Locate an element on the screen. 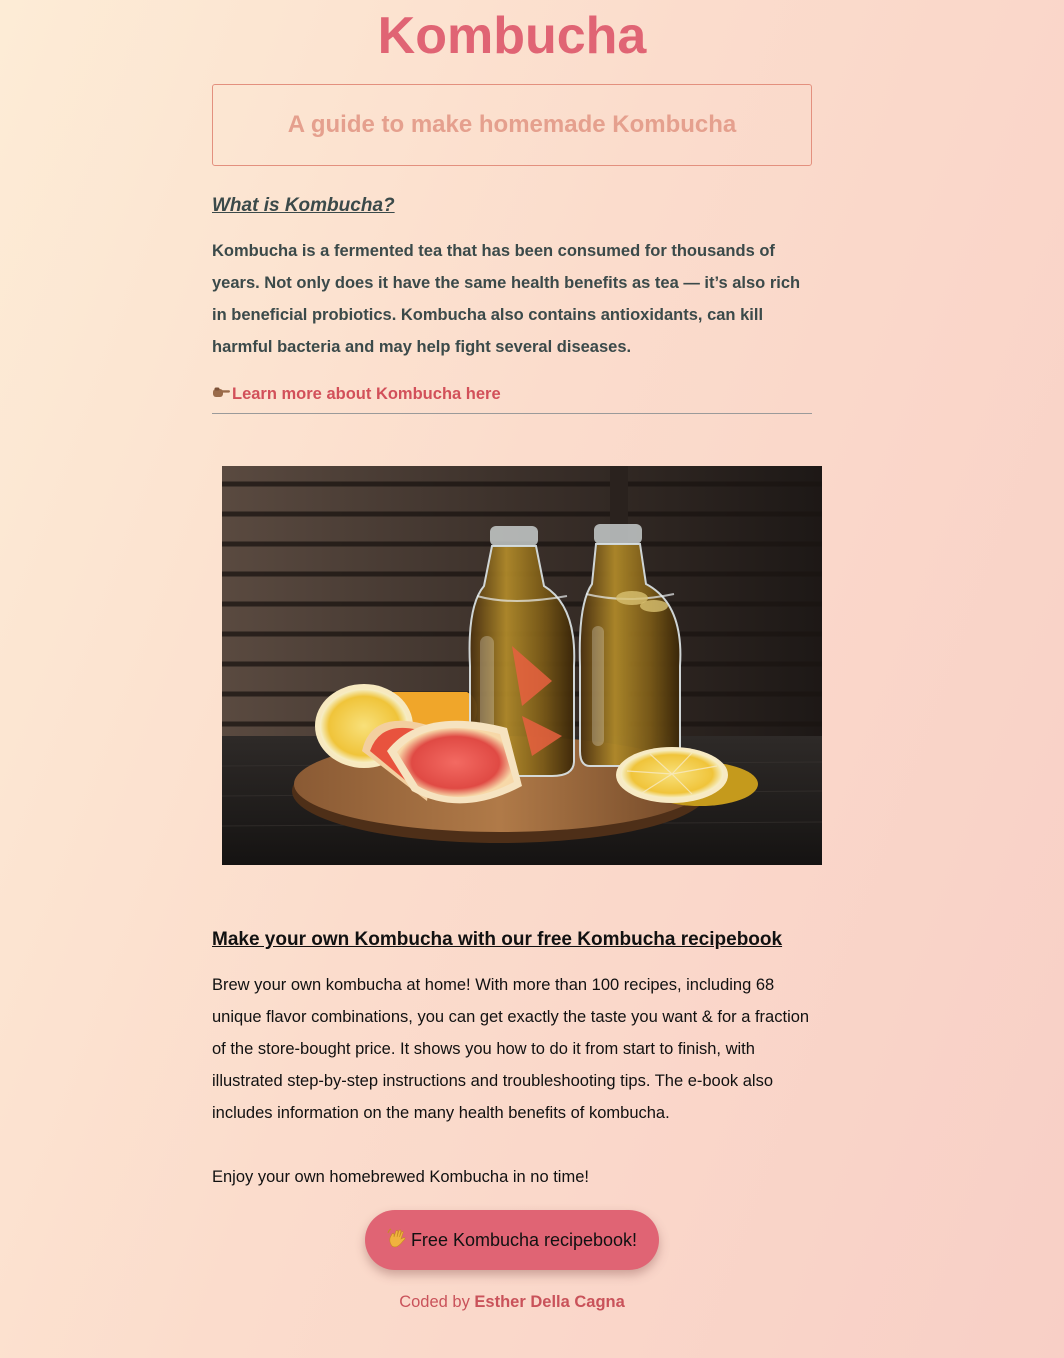 The height and width of the screenshot is (1358, 1064). page-subtitle: A guide to make homemade Kombucha is located at coordinates (512, 124).